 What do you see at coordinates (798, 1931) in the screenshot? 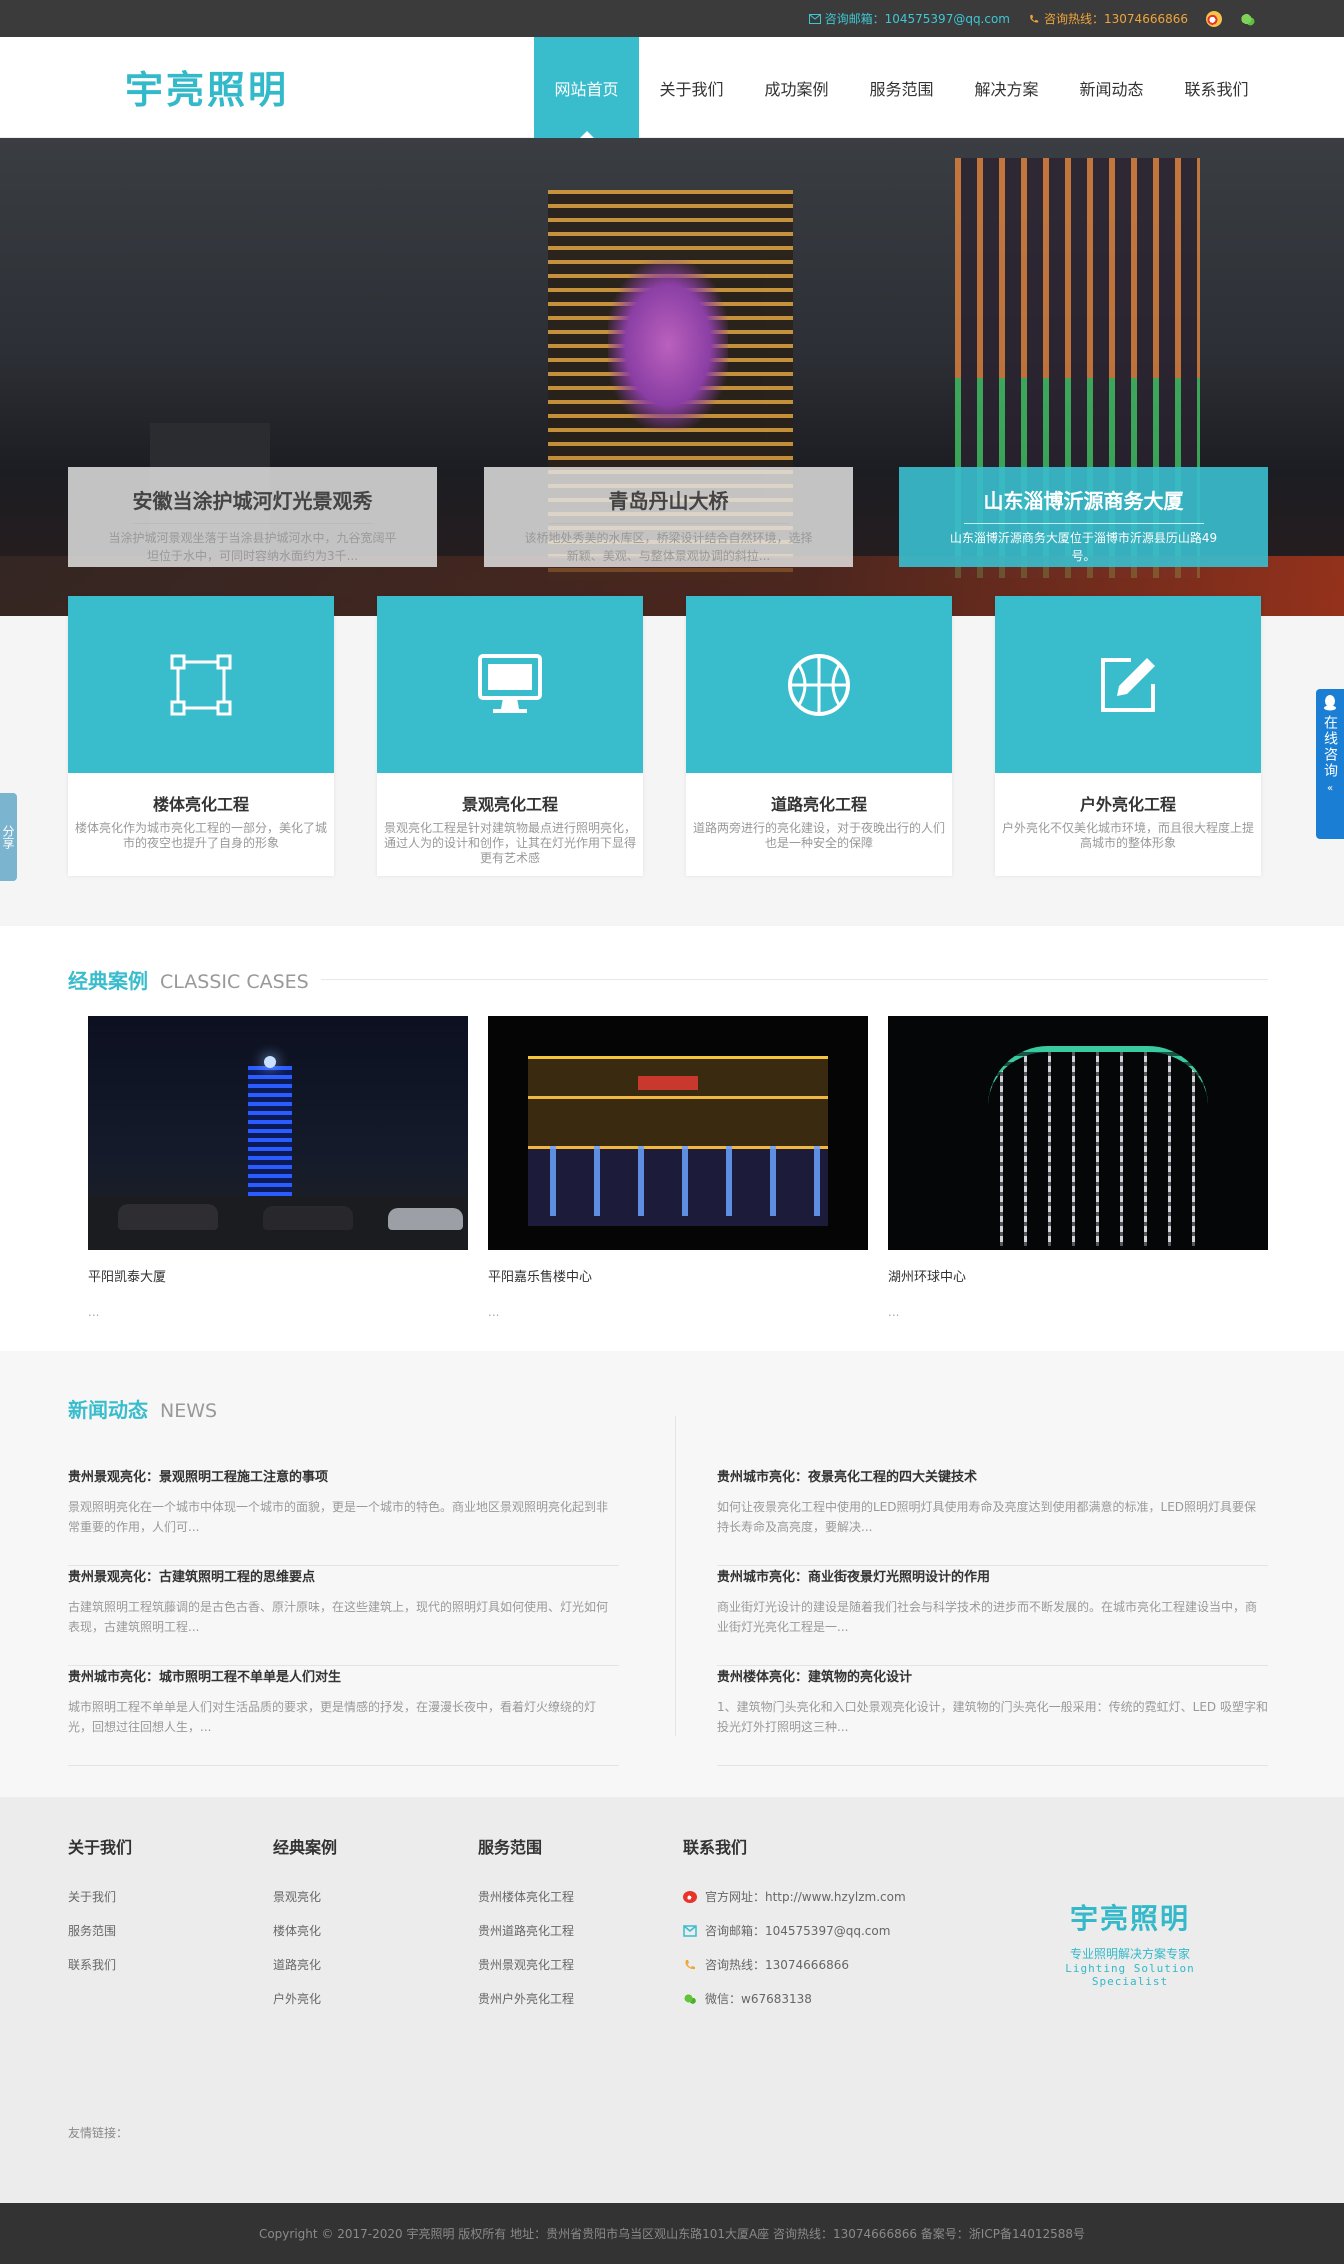
I see `footer-contact-text: 咨询邮箱：104575397@qq.com` at bounding box center [798, 1931].